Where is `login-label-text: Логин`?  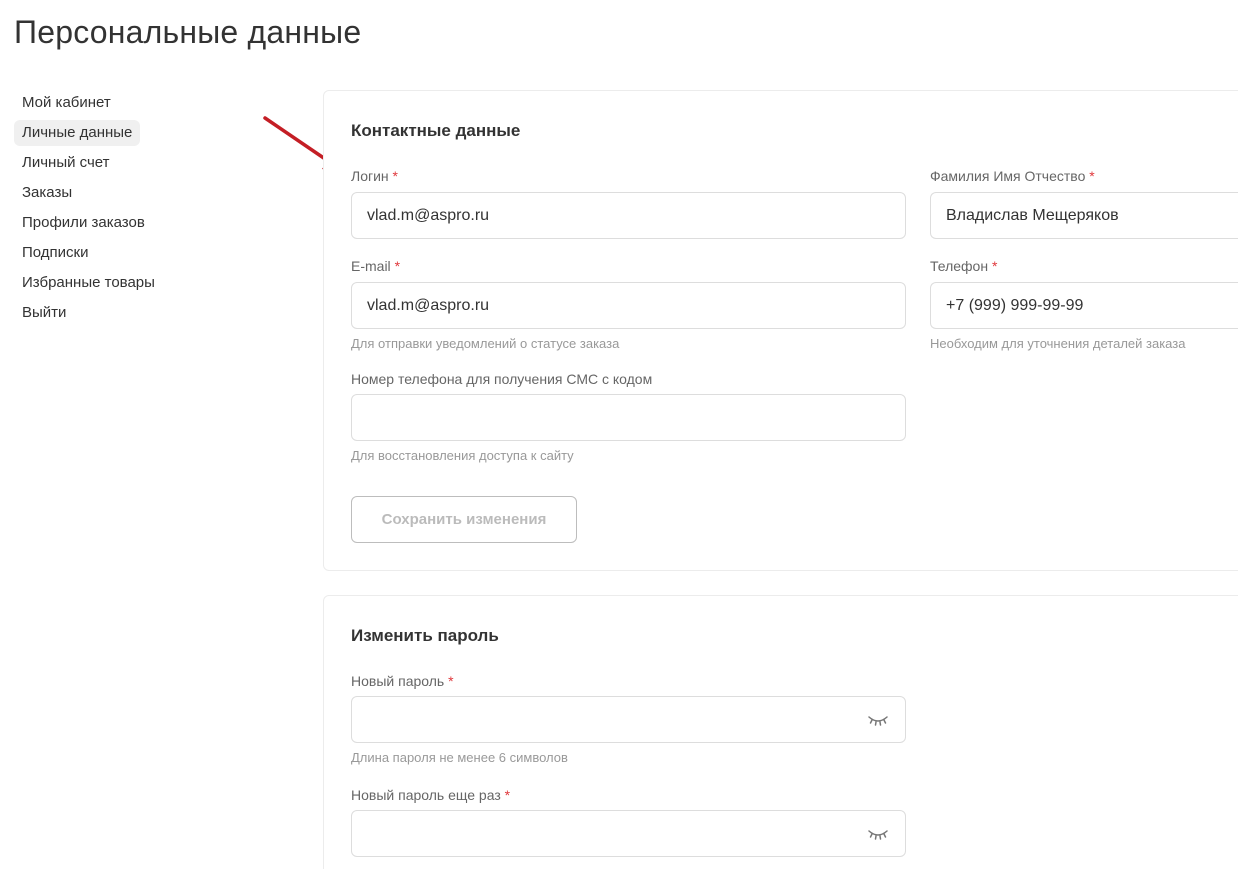 login-label-text: Логин is located at coordinates (370, 176).